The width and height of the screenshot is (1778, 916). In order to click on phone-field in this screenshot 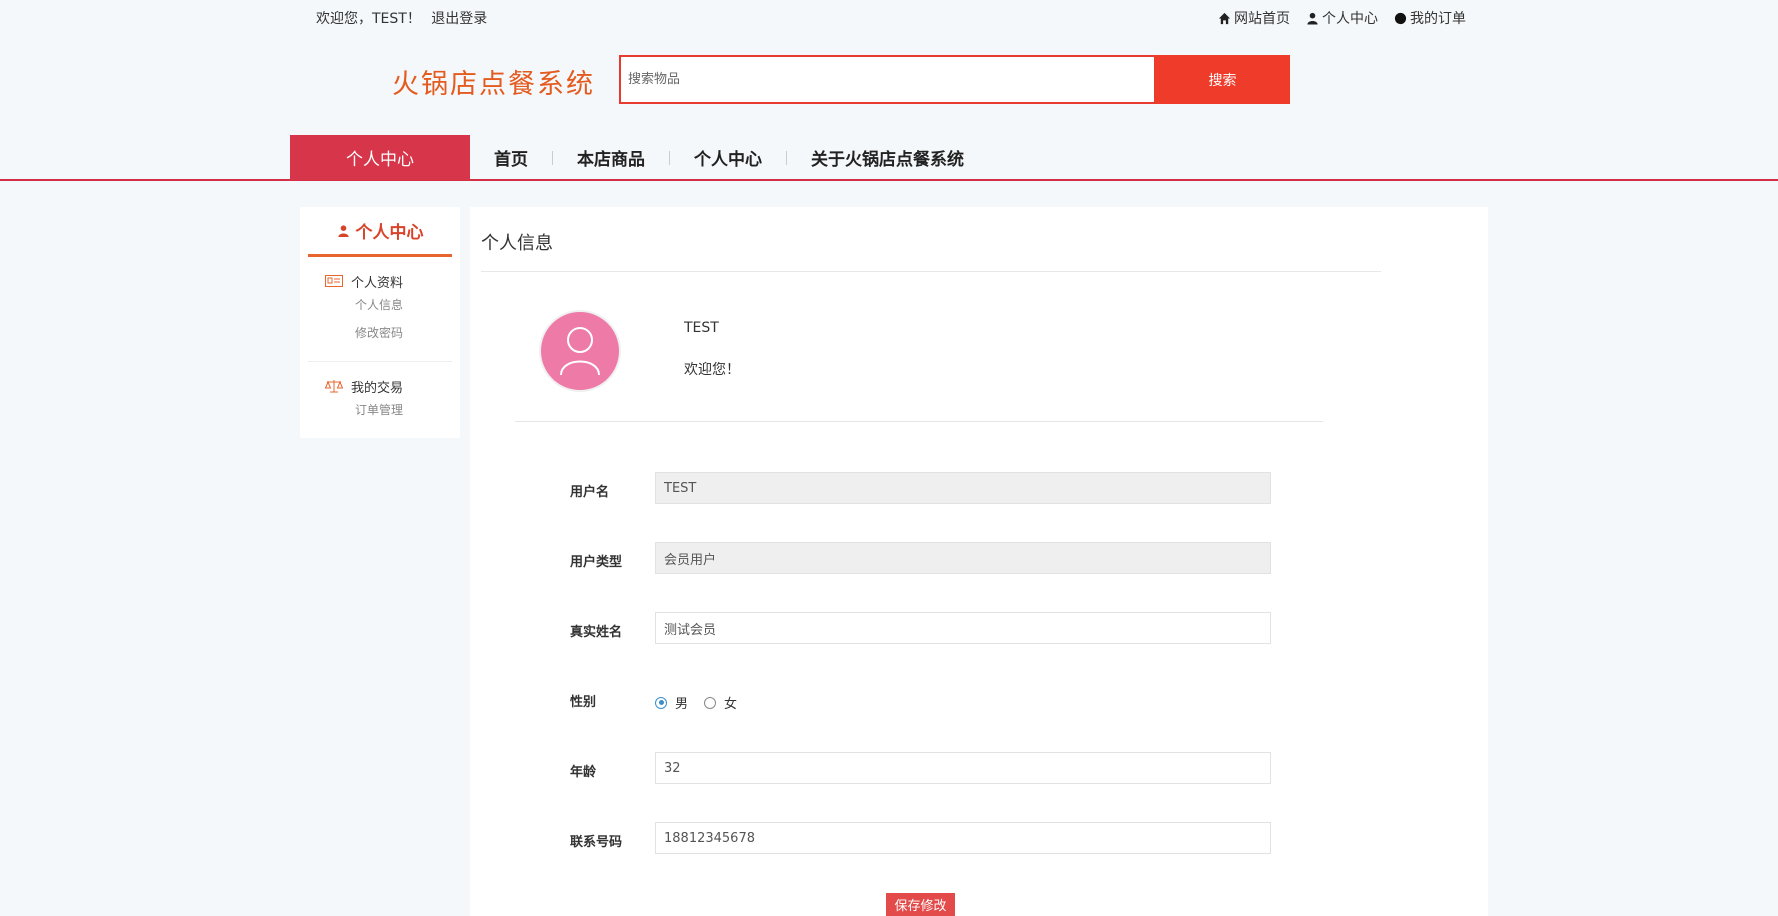, I will do `click(963, 838)`.